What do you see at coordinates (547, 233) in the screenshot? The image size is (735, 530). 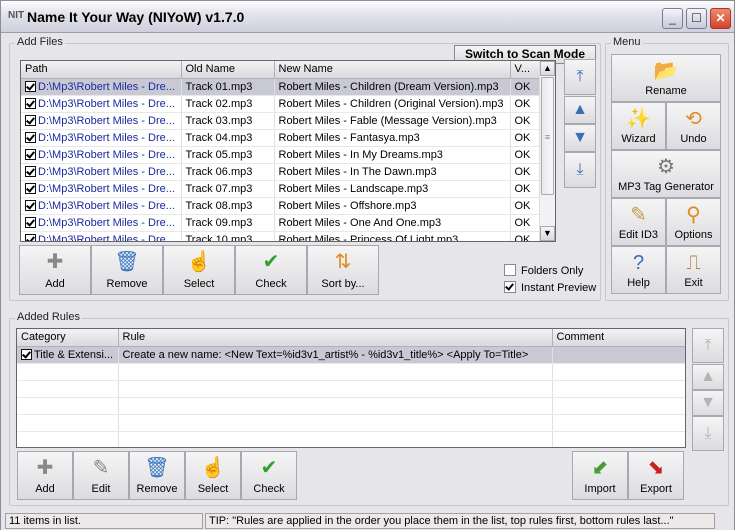 I see `scroll-down-arrow: ▼` at bounding box center [547, 233].